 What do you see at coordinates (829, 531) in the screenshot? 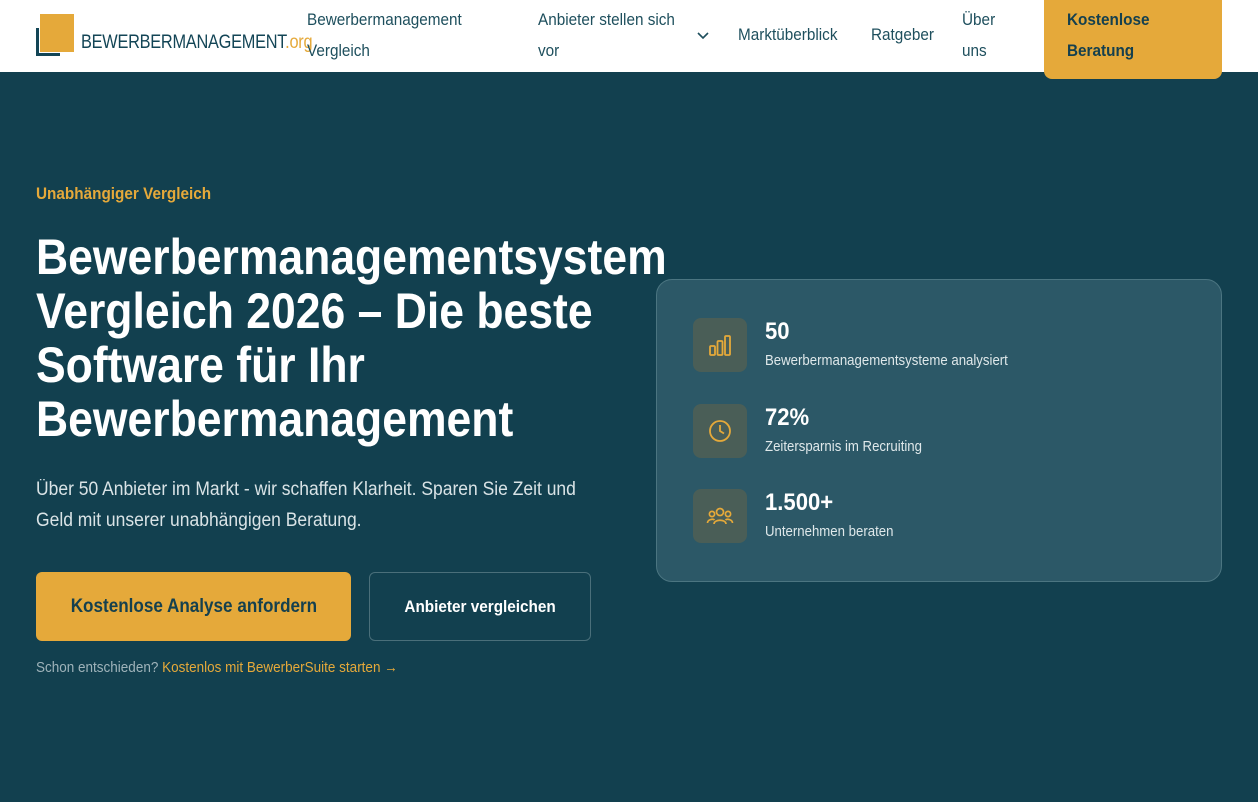
I see `stat-label: Unternehmen beraten` at bounding box center [829, 531].